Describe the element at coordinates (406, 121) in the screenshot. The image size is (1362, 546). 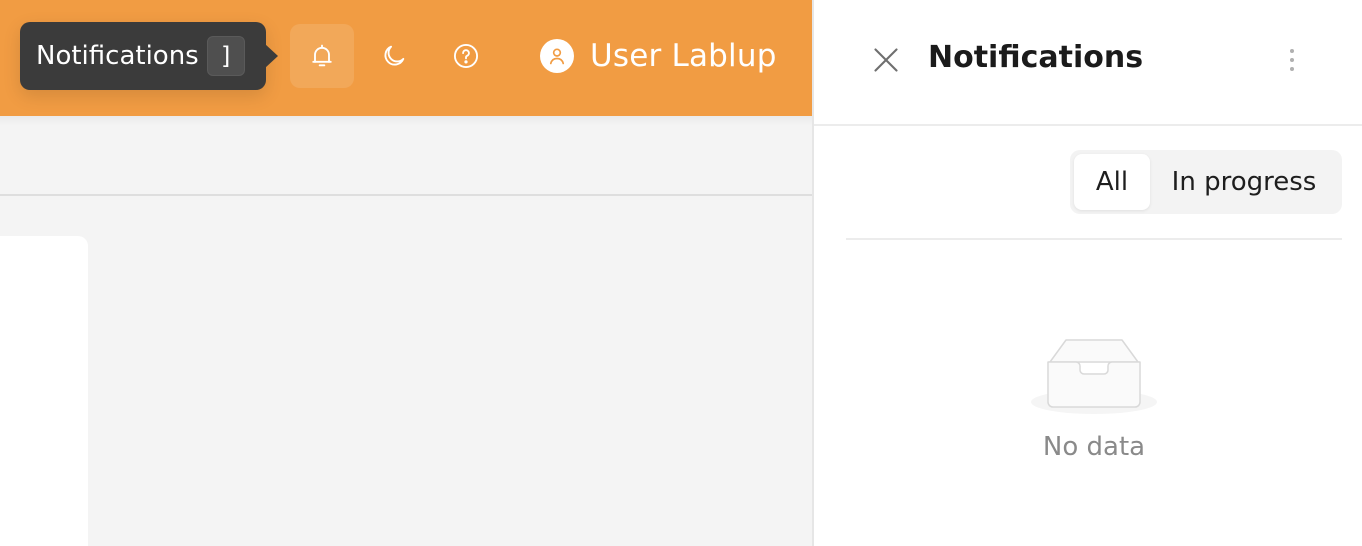
I see `header-shadow` at that location.